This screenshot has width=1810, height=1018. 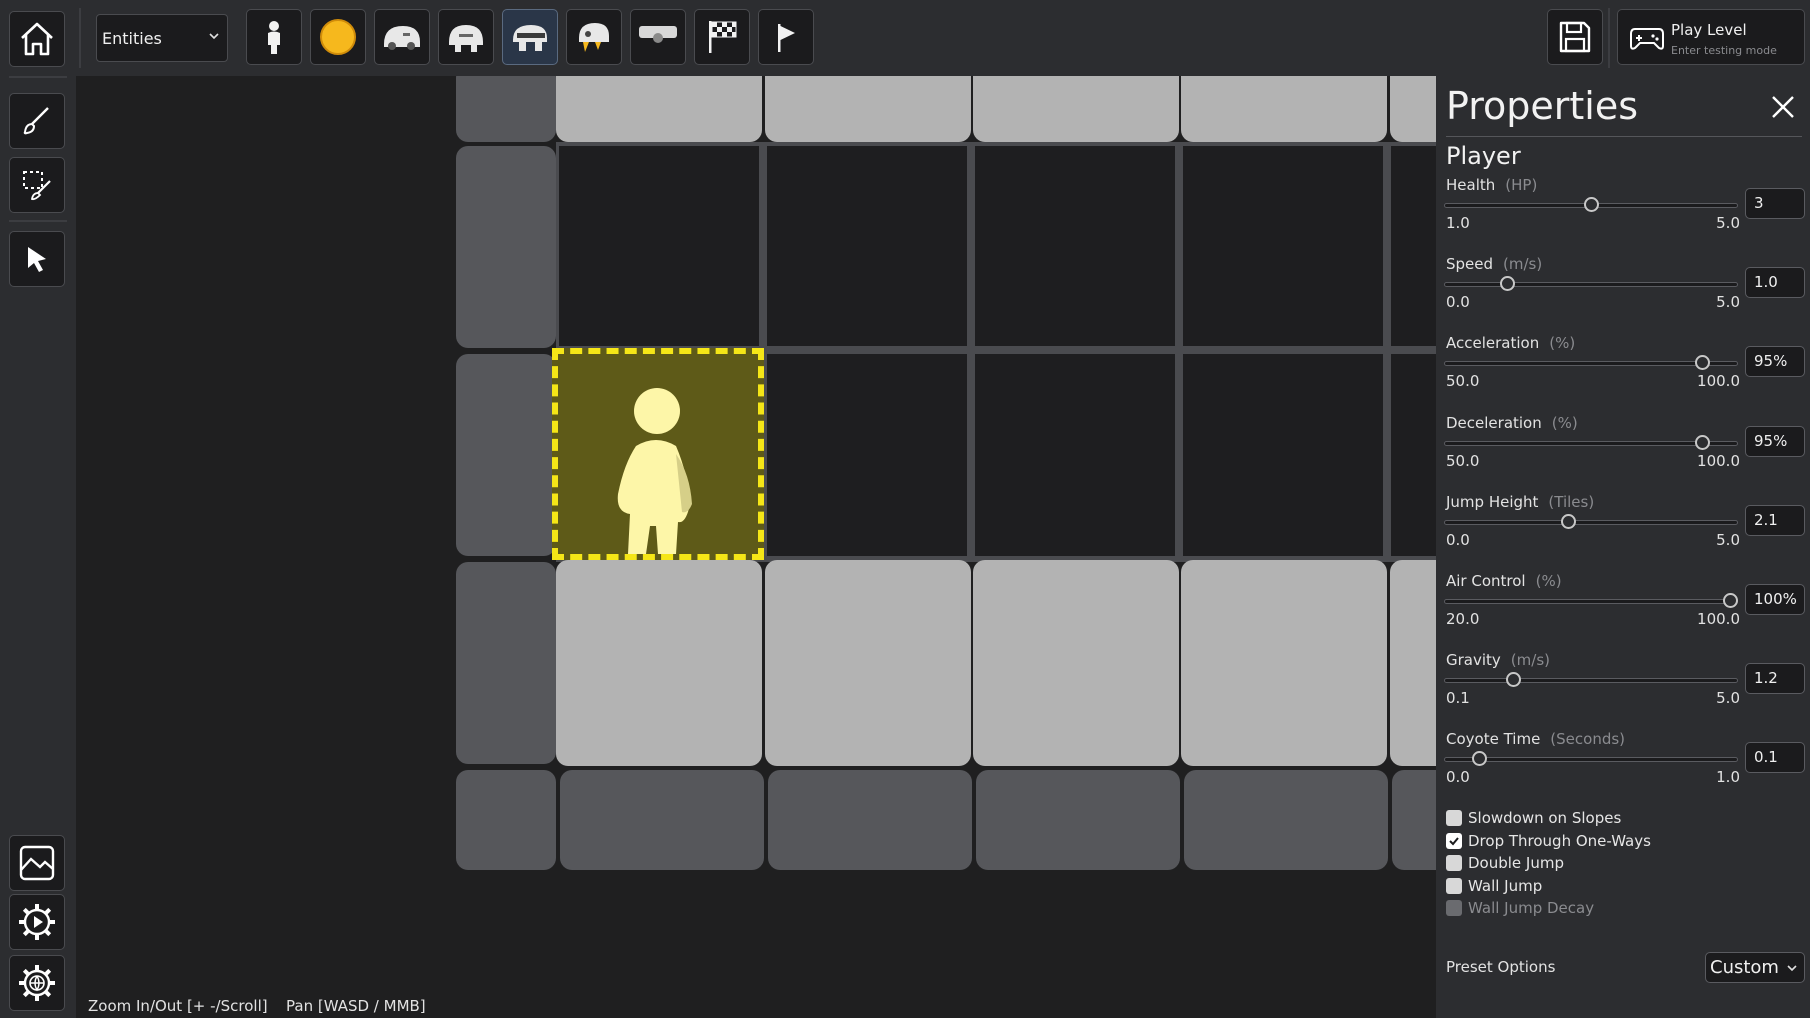 What do you see at coordinates (1520, 501) in the screenshot?
I see `property-label: Jump Height (Tiles)` at bounding box center [1520, 501].